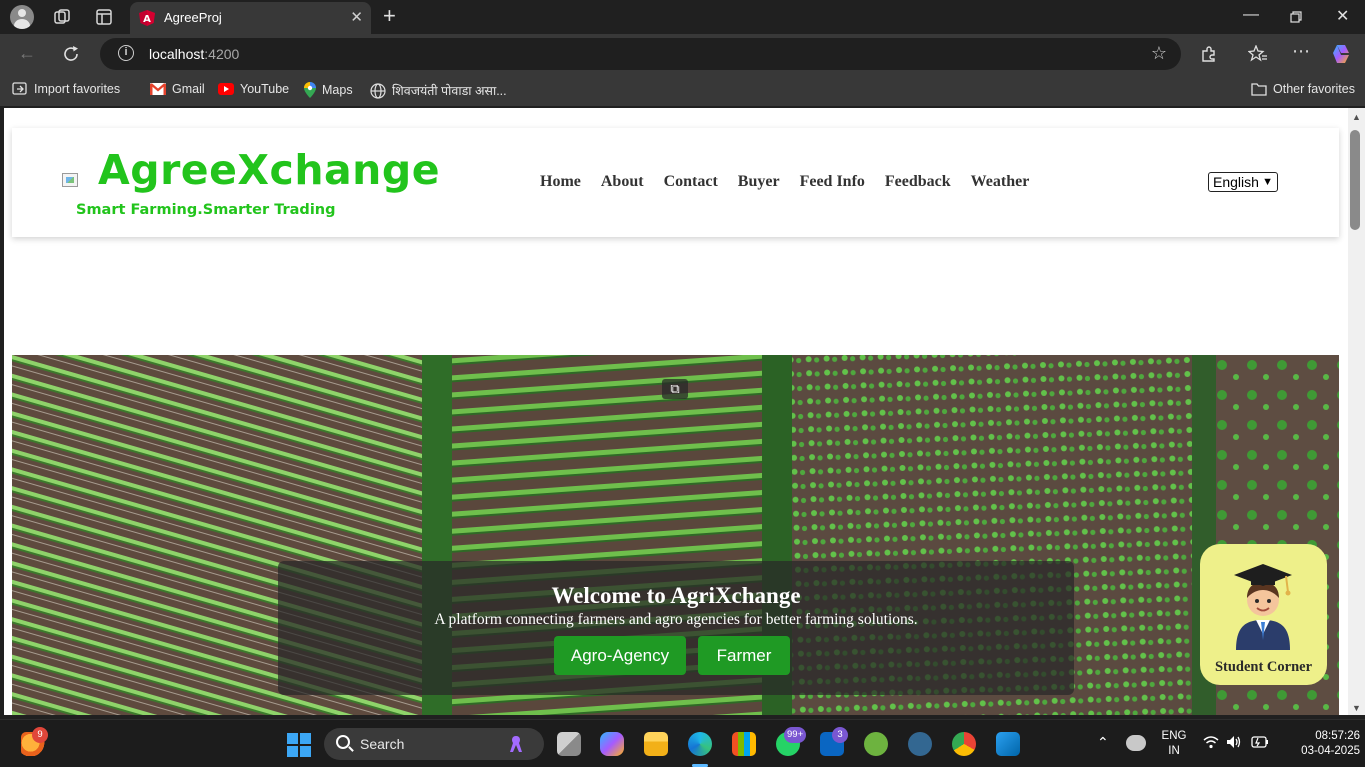  I want to click on nav-about: About, so click(622, 182).